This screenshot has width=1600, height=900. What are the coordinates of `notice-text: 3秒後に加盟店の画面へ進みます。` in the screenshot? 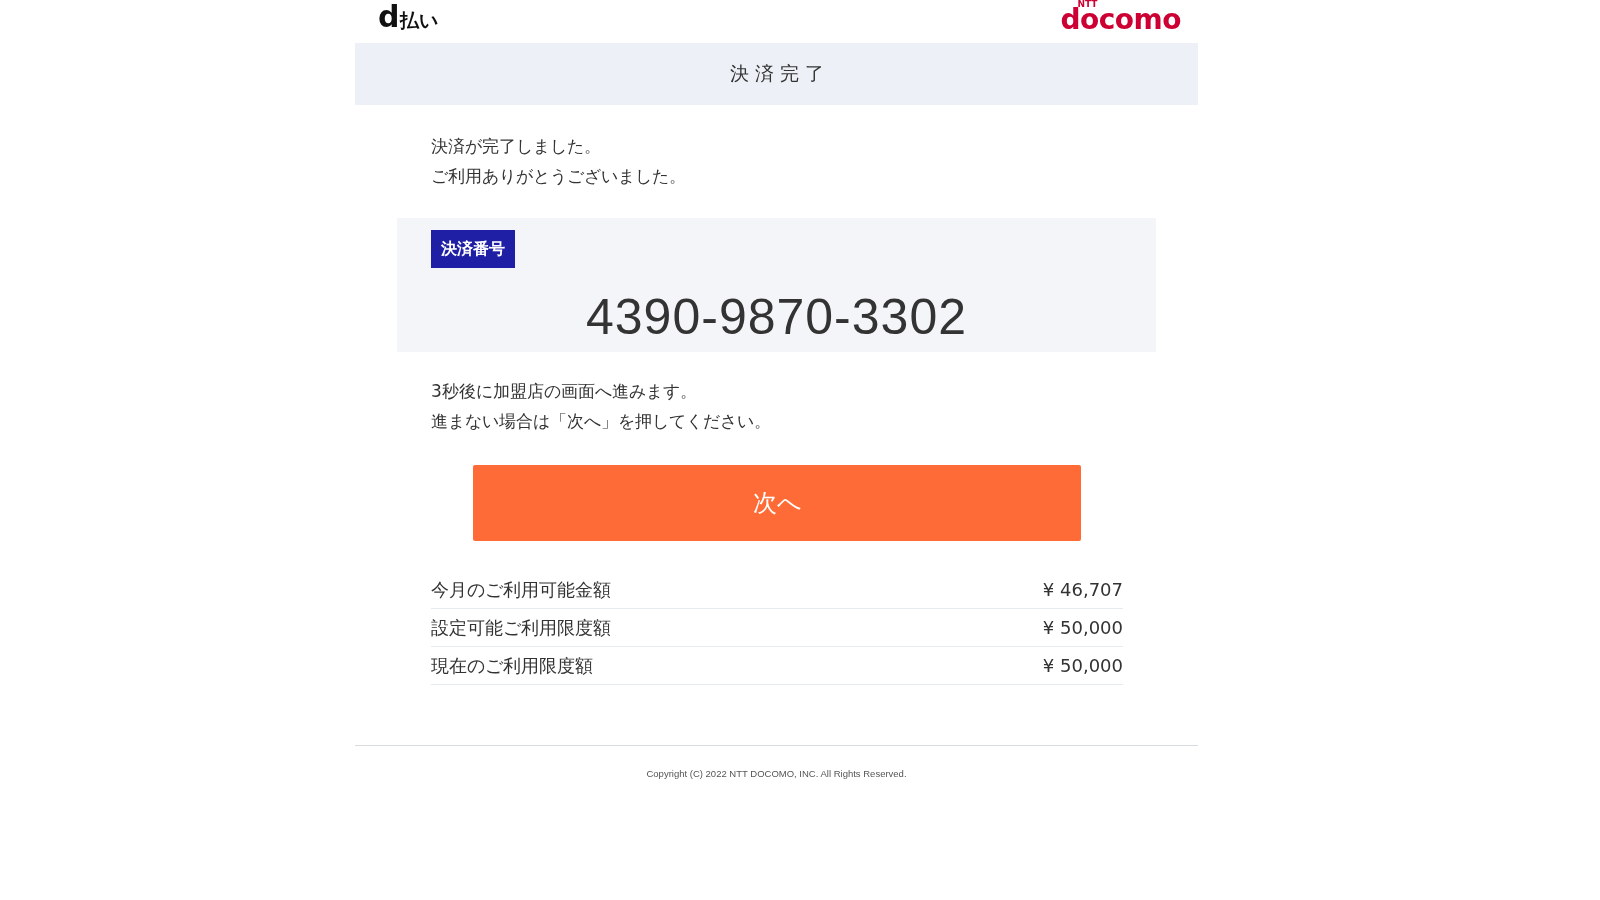 It's located at (564, 391).